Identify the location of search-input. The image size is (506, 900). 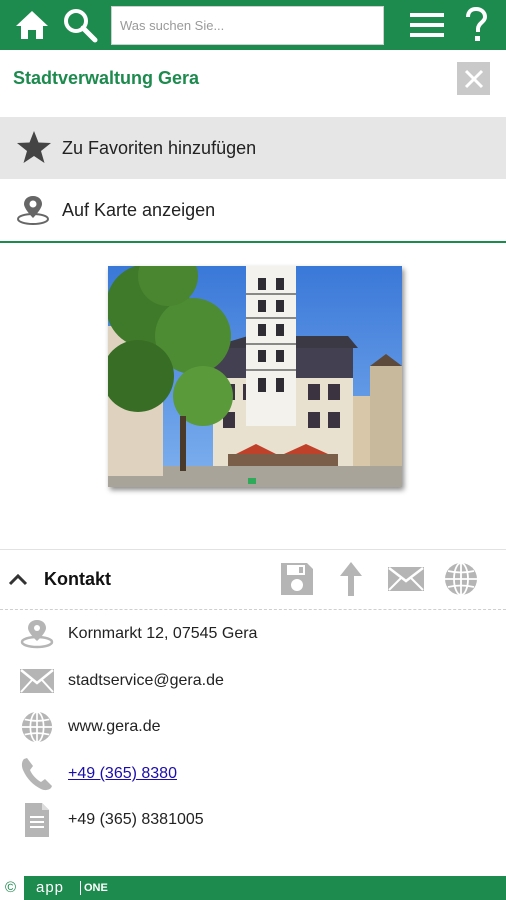
(247, 25).